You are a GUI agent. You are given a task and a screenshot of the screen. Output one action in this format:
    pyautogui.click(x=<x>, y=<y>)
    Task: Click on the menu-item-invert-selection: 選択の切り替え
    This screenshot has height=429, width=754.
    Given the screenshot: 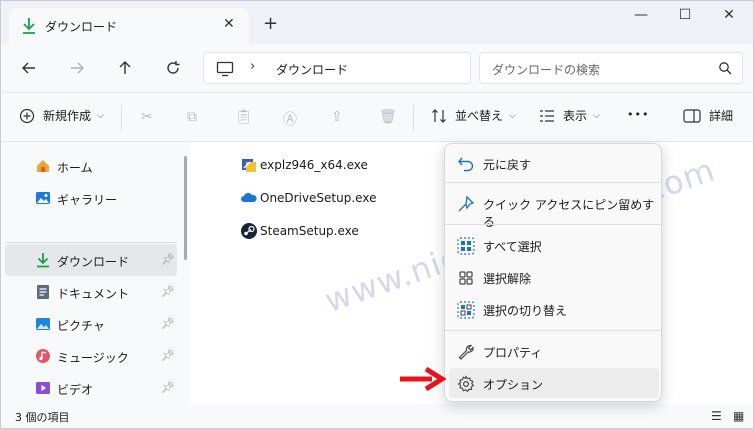 What is the action you would take?
    pyautogui.click(x=554, y=309)
    